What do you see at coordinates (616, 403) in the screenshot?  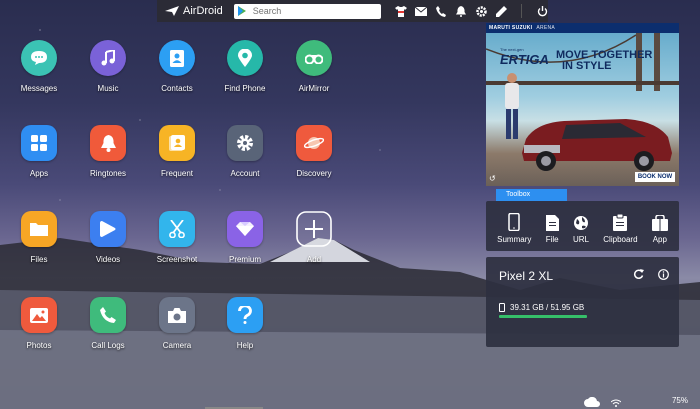 I see `wifi-icon` at bounding box center [616, 403].